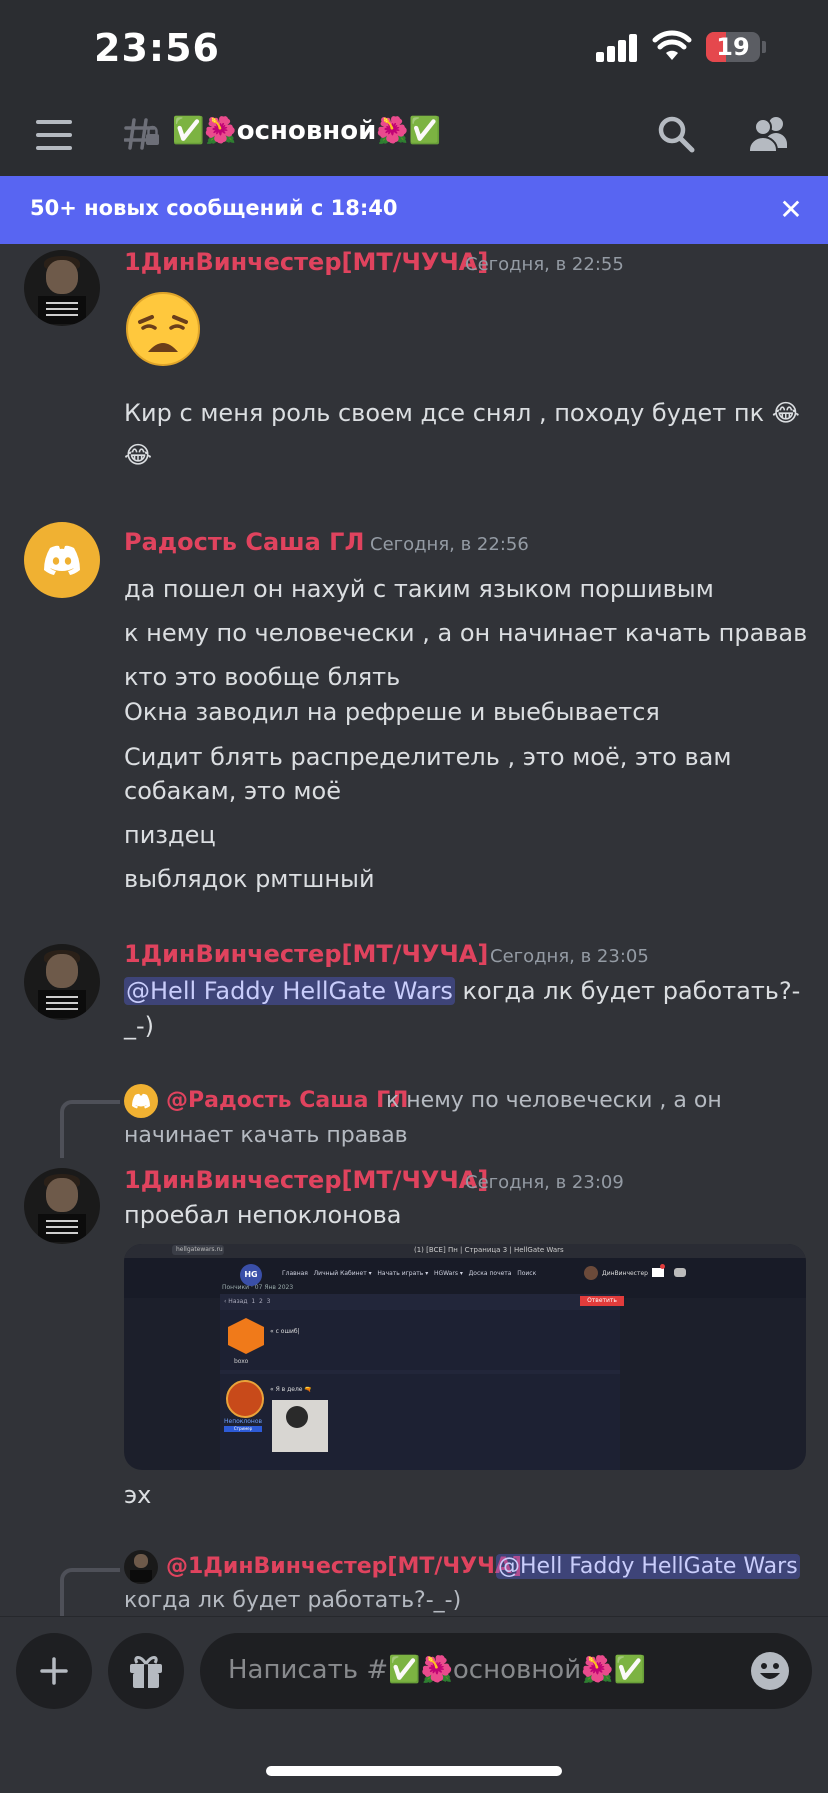  What do you see at coordinates (289, 991) in the screenshot?
I see `user-mention: @Hell Faddy HellGate Wars` at bounding box center [289, 991].